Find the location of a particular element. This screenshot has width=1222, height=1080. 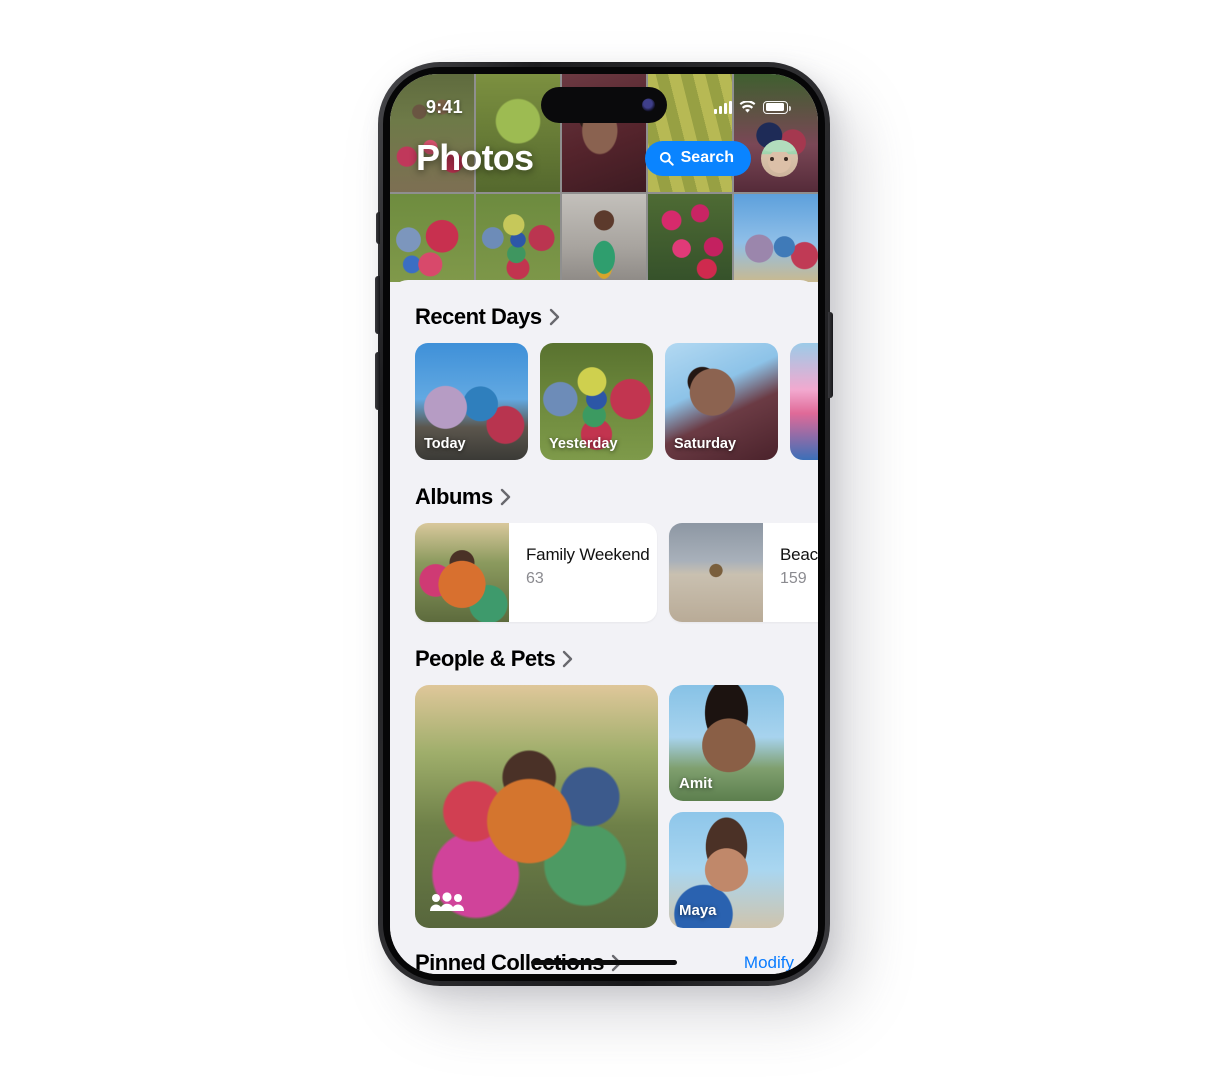

search-button-label: Search is located at coordinates (707, 157).